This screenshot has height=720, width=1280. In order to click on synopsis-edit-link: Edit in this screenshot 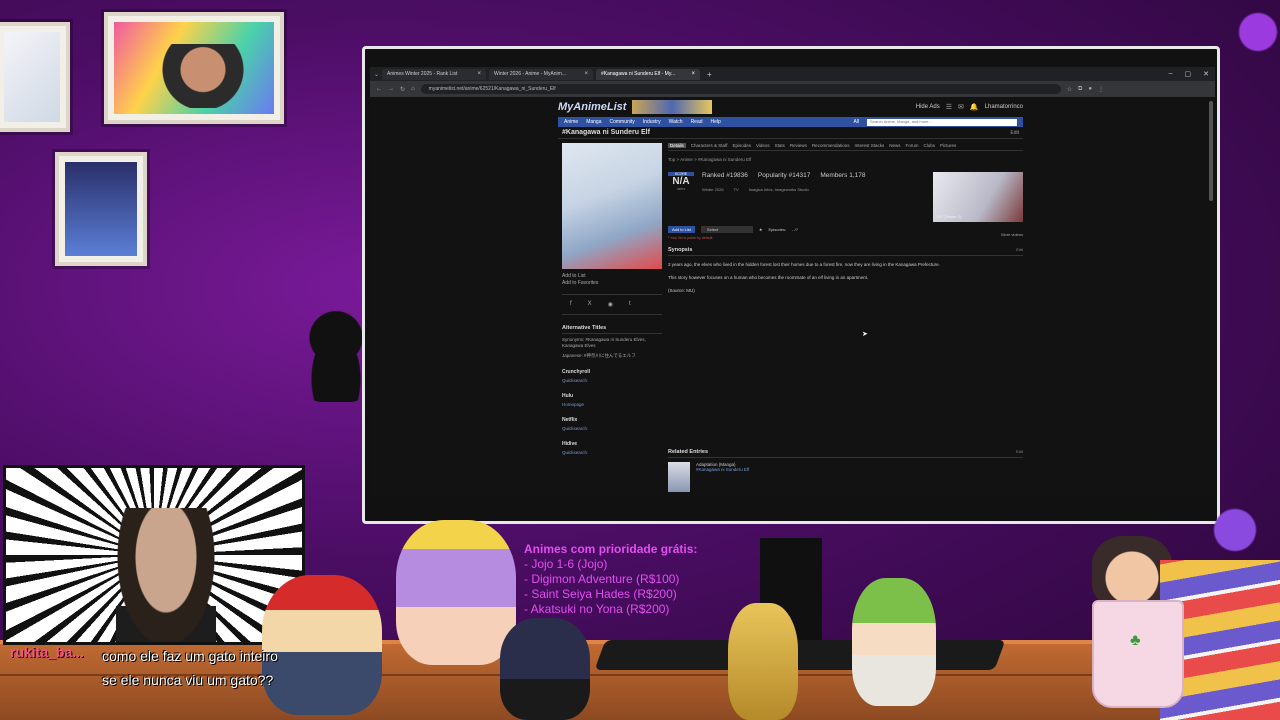, I will do `click(1019, 250)`.